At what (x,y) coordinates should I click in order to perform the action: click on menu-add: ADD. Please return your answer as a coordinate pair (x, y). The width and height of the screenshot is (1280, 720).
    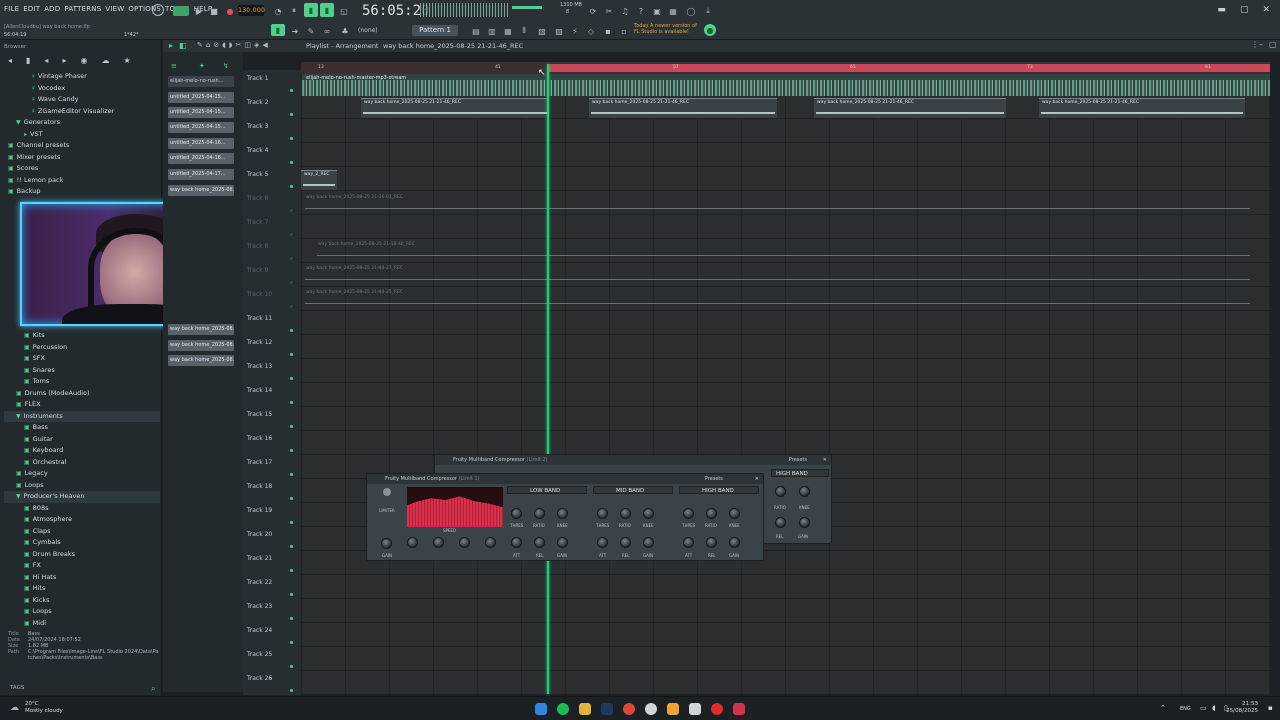
    Looking at the image, I should click on (52, 9).